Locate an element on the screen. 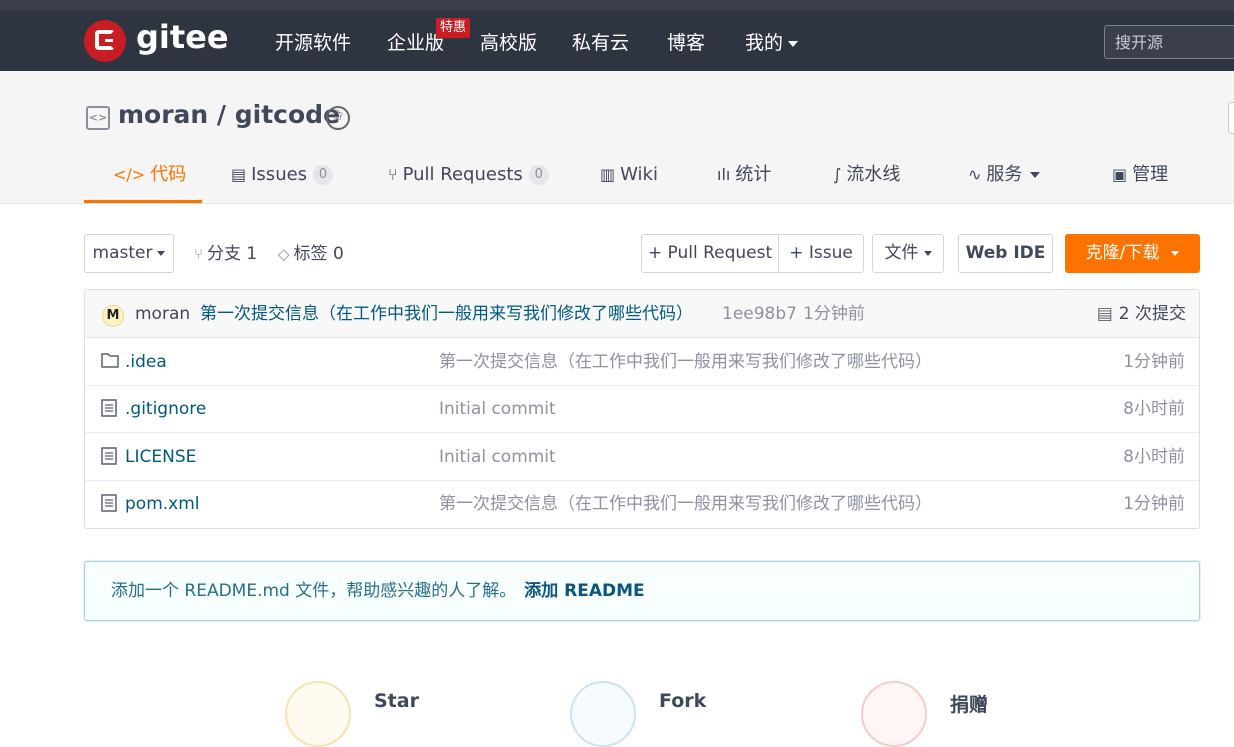  commit-time: 1分钟前 is located at coordinates (834, 314).